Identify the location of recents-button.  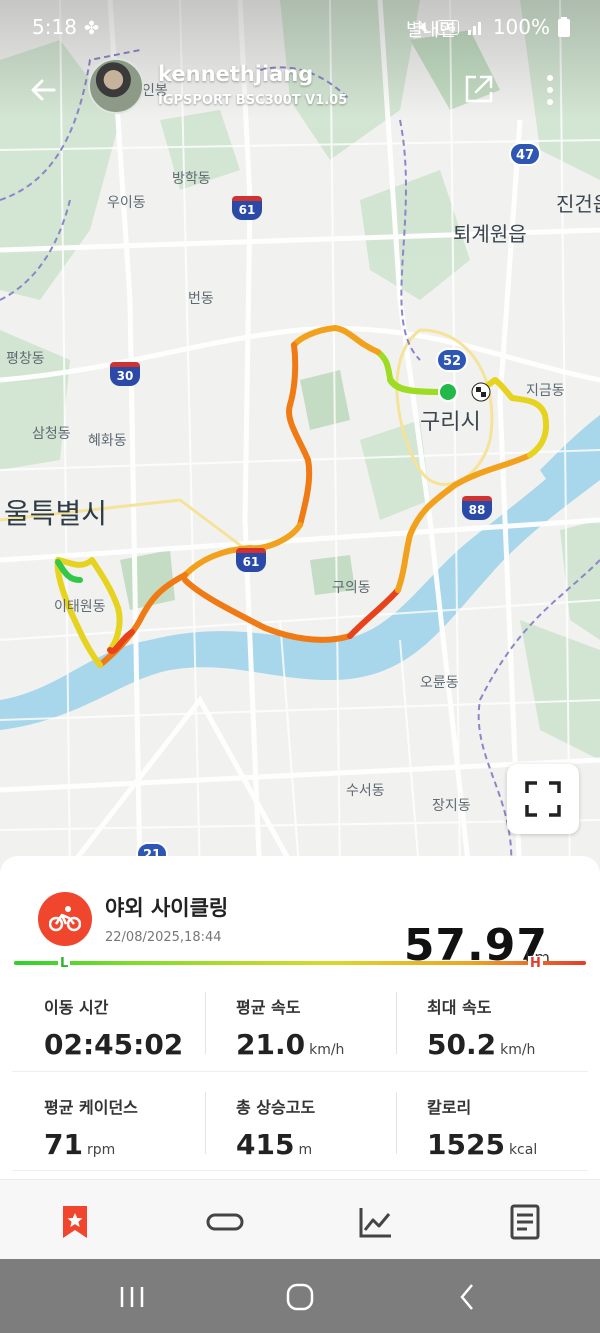
(132, 1297).